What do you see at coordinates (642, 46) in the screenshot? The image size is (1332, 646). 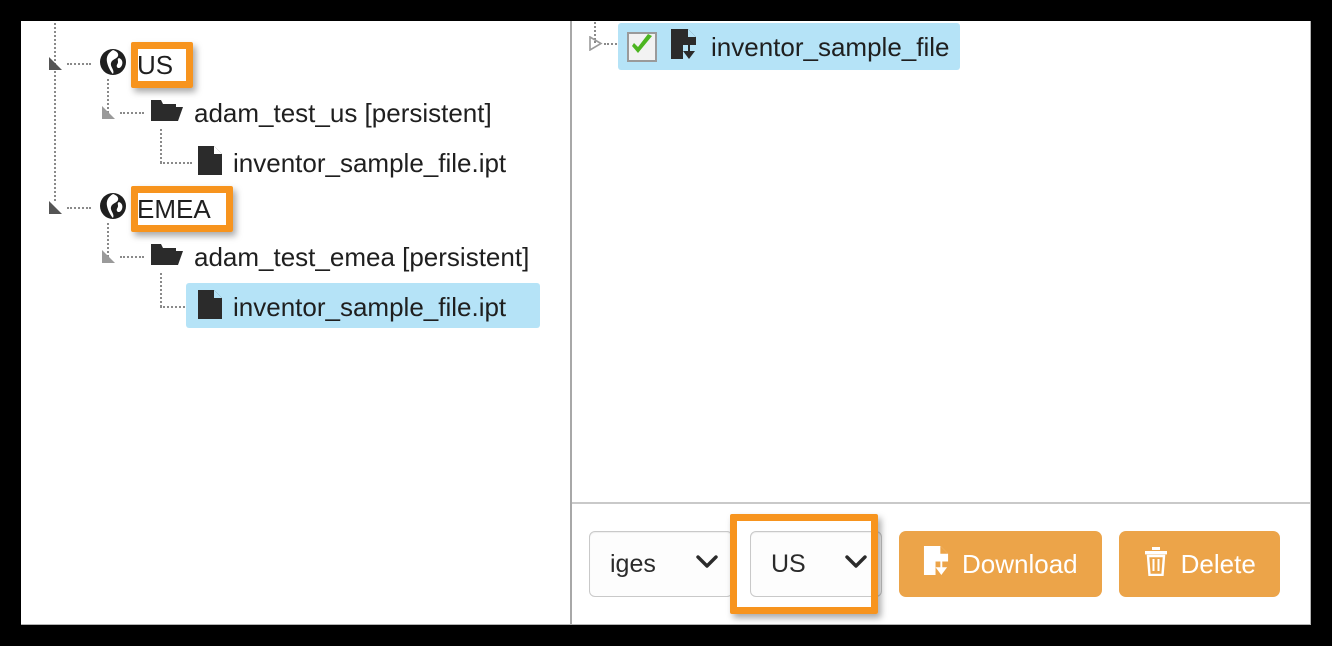 I see `file-checkbox` at bounding box center [642, 46].